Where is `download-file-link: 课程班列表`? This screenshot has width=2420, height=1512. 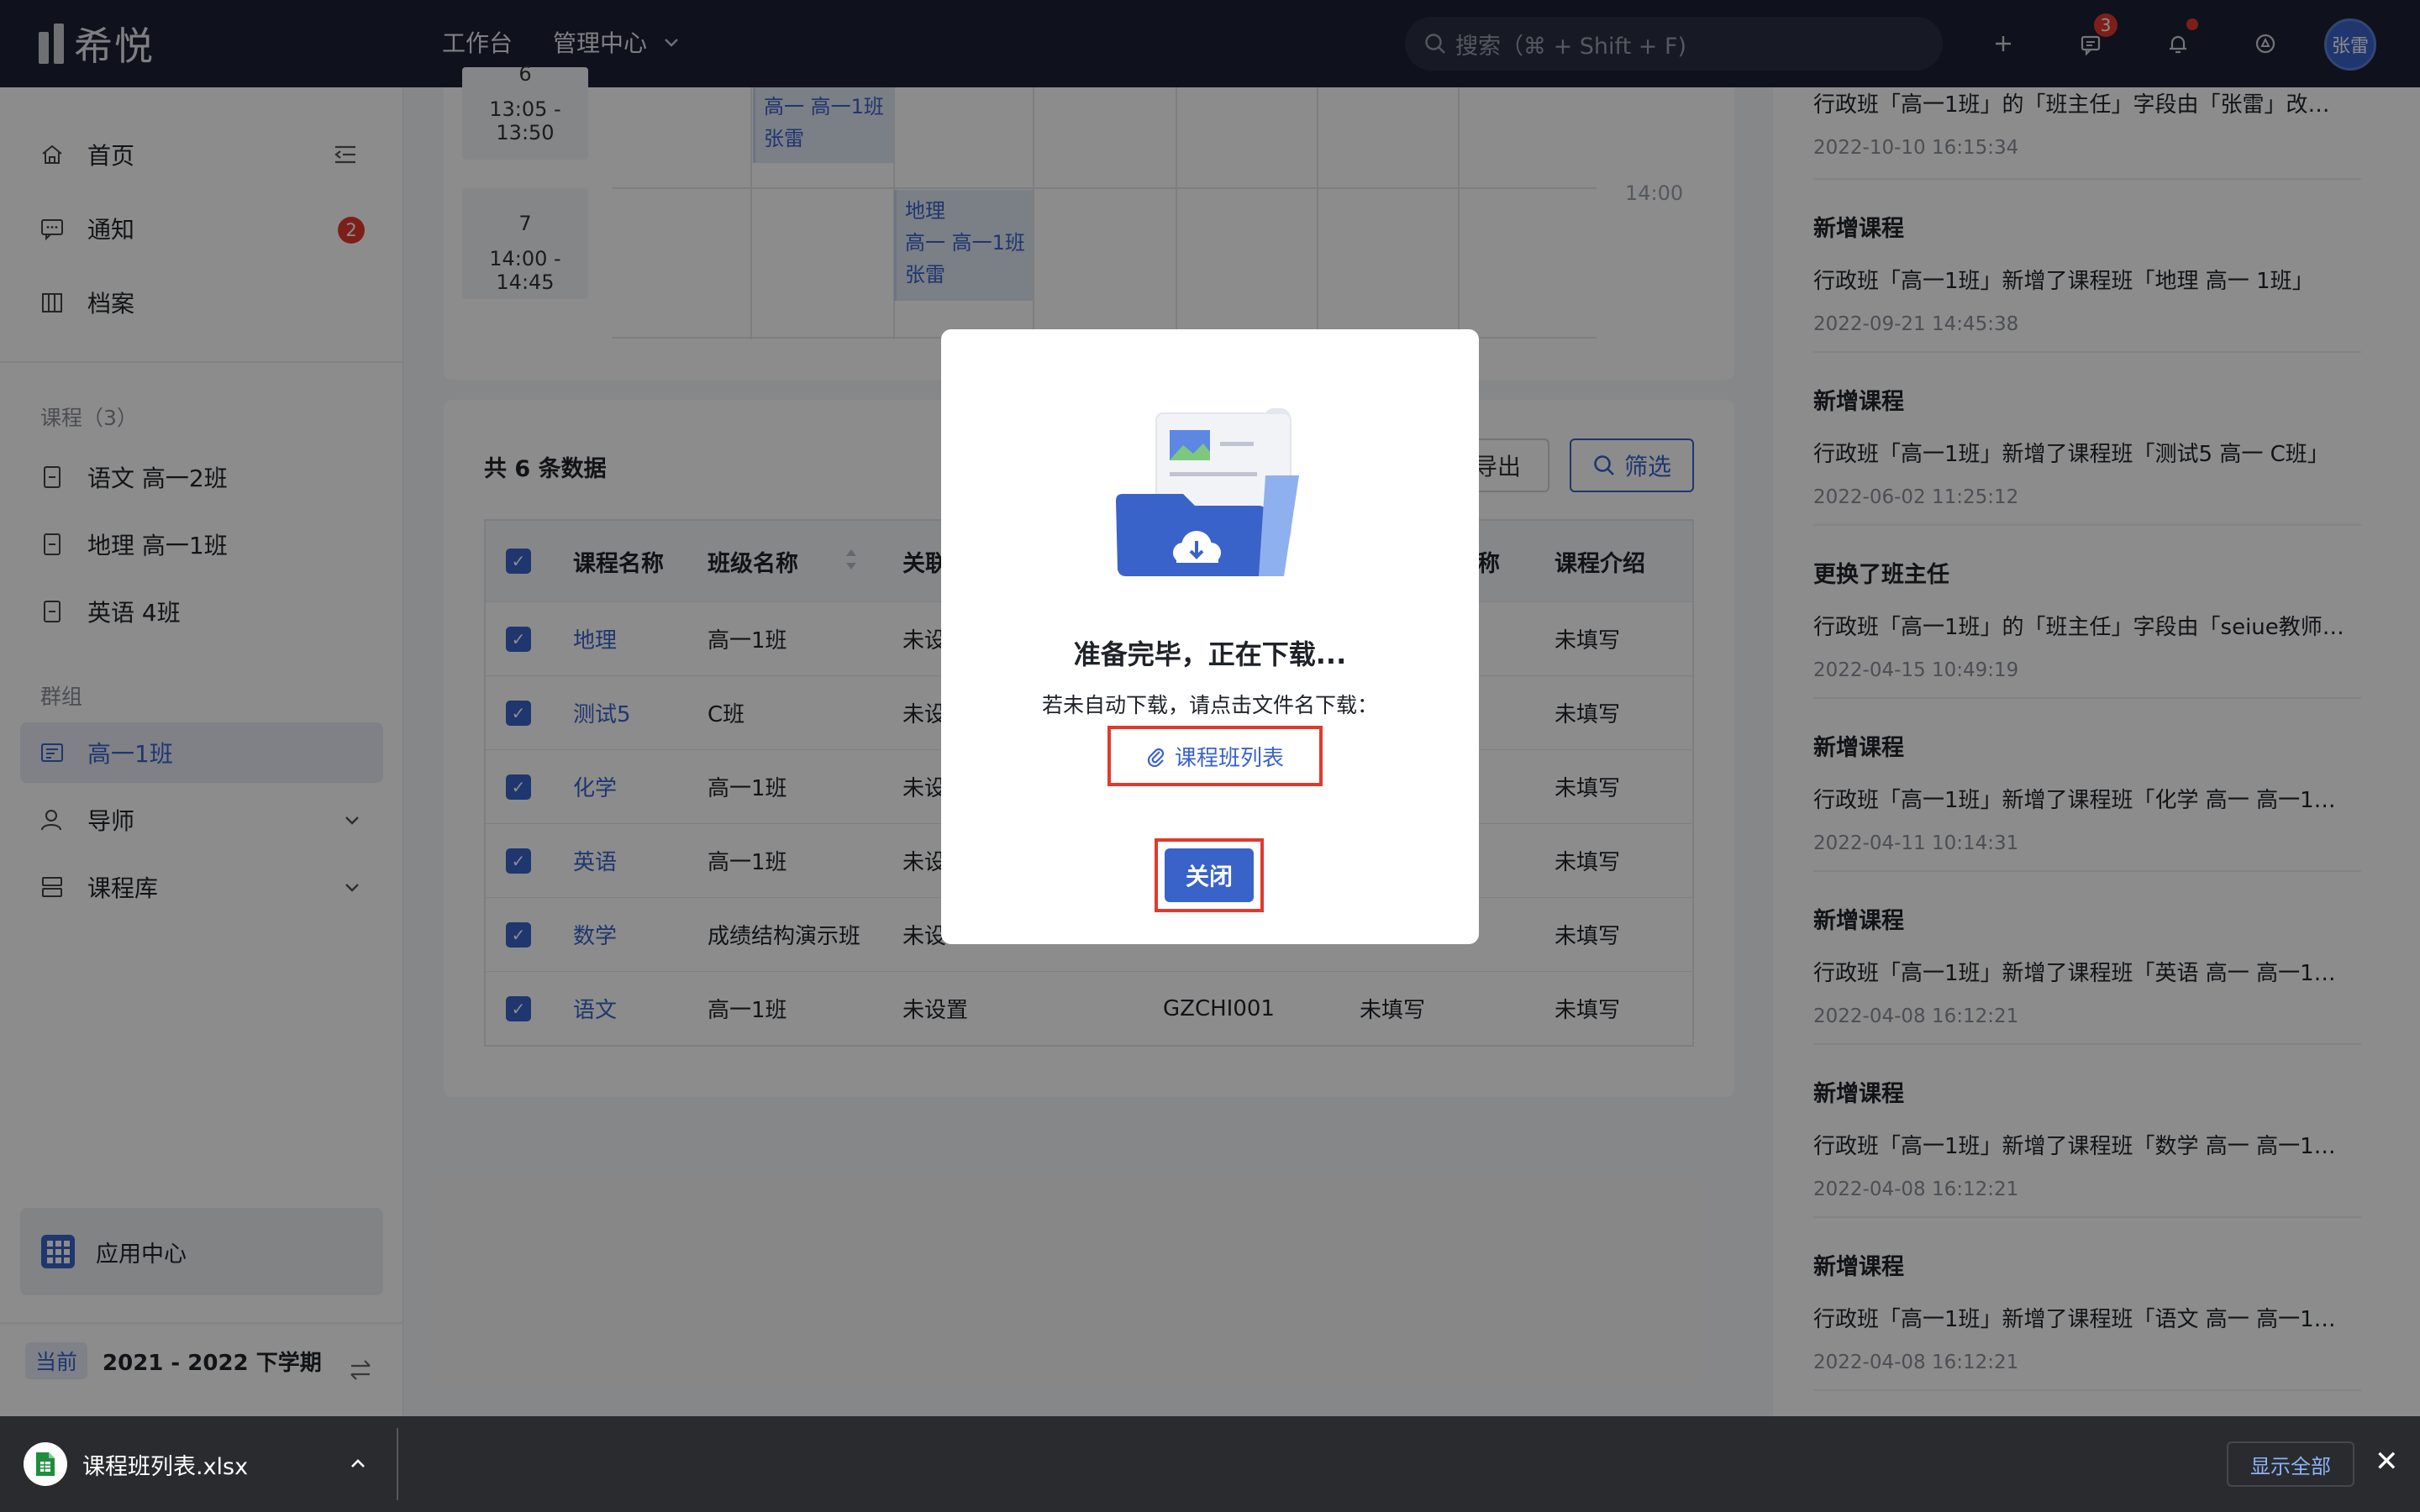 download-file-link: 课程班列表 is located at coordinates (1215, 756).